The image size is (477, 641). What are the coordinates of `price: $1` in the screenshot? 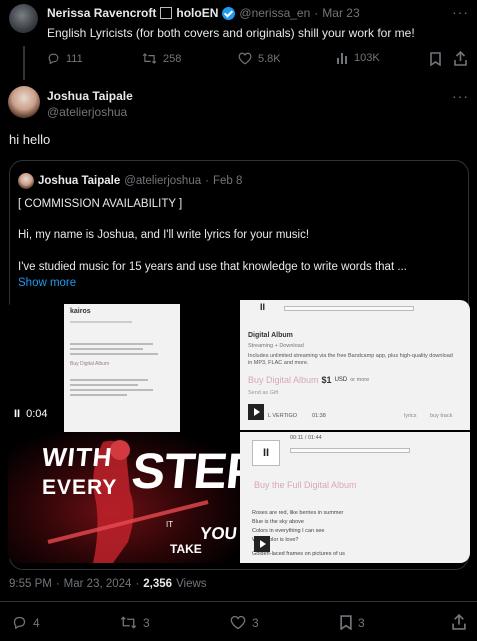 It's located at (326, 380).